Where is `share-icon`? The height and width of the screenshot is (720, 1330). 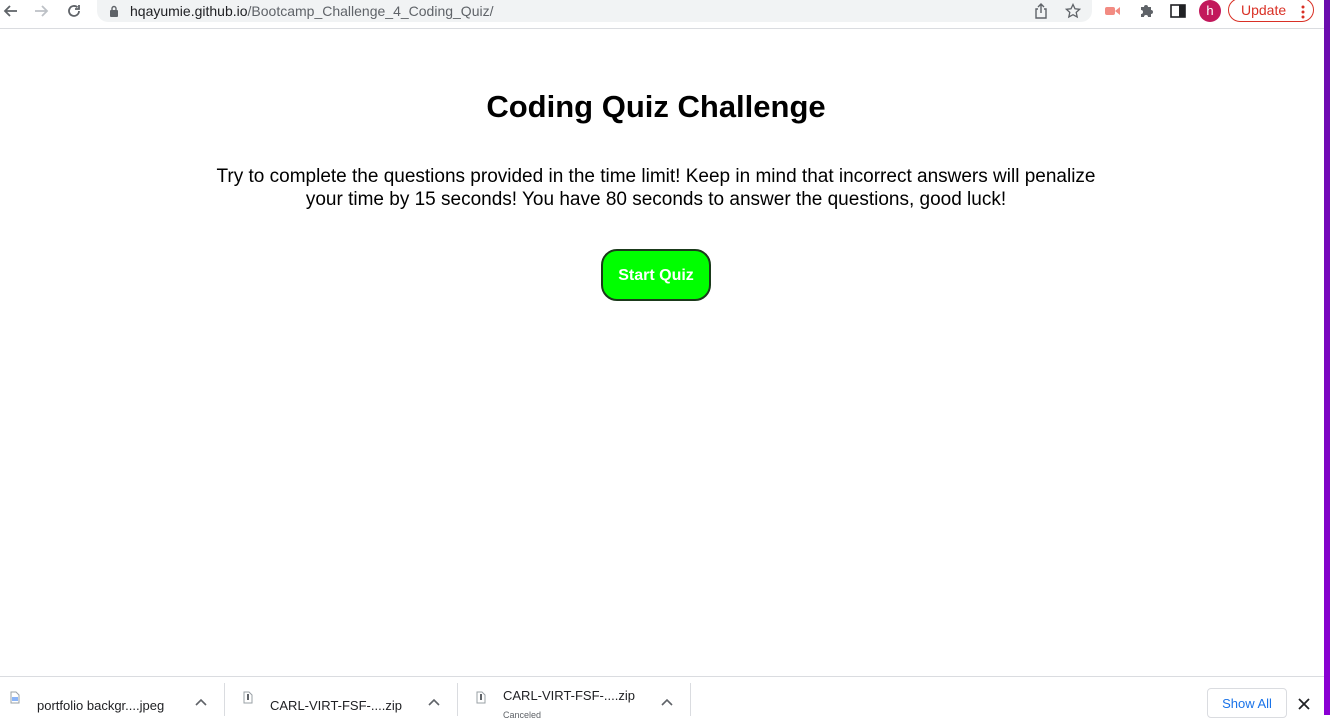
share-icon is located at coordinates (1041, 11).